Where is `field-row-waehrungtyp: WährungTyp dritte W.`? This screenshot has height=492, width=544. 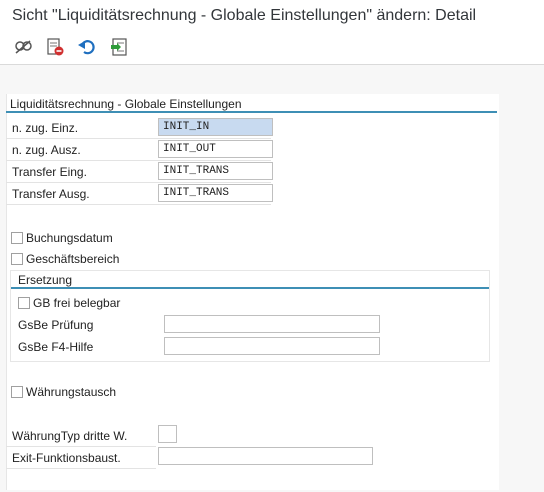
field-row-waehrungtyp: WährungTyp dritte W. is located at coordinates (81, 436).